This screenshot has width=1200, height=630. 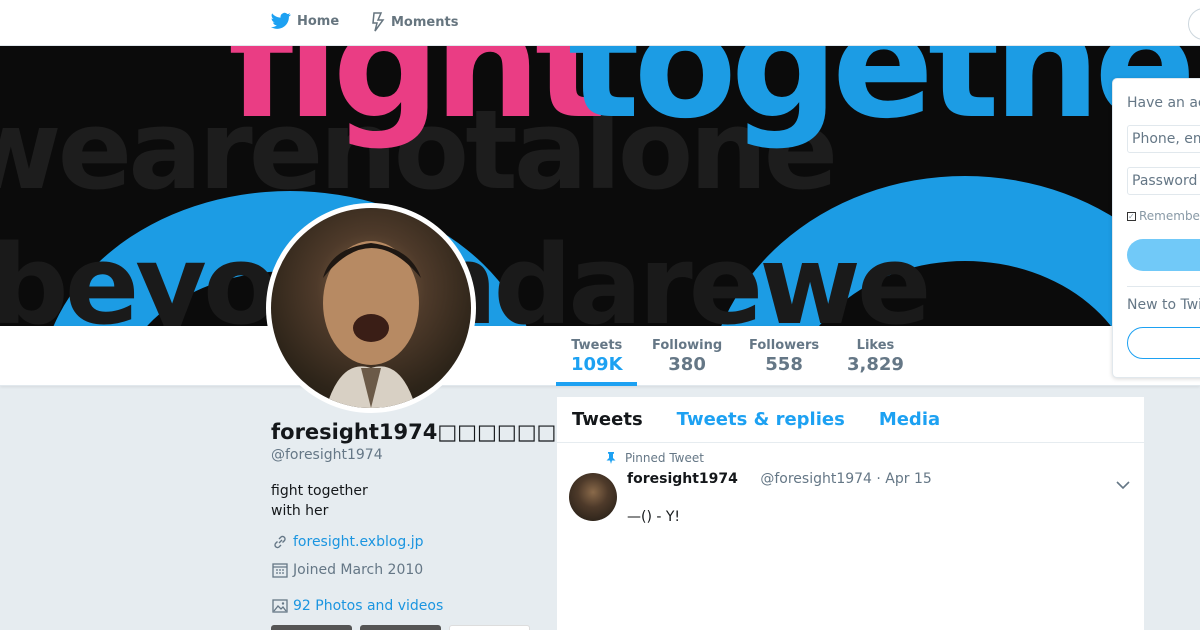 What do you see at coordinates (1169, 216) in the screenshot?
I see `remember-me-label: Remembe` at bounding box center [1169, 216].